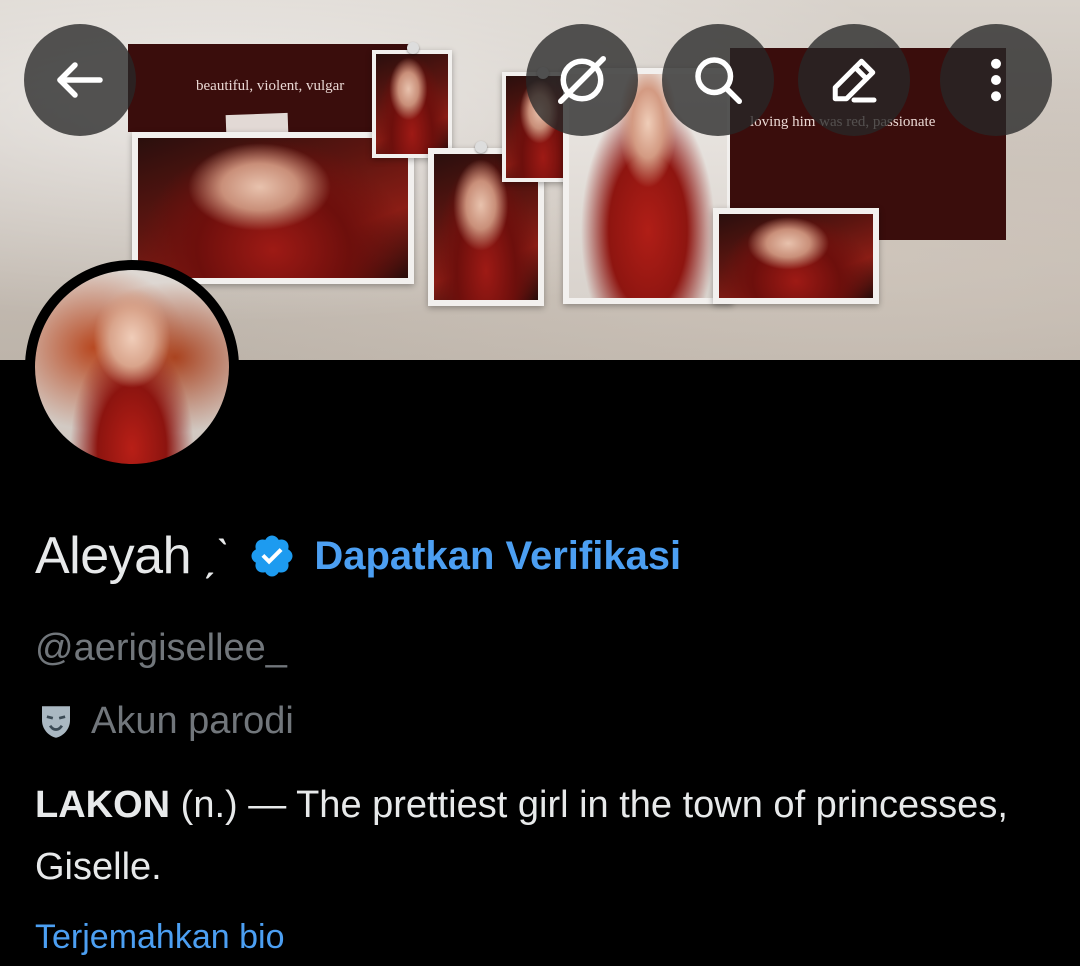 This screenshot has width=1080, height=966. What do you see at coordinates (272, 556) in the screenshot?
I see `verified-badge-icon` at bounding box center [272, 556].